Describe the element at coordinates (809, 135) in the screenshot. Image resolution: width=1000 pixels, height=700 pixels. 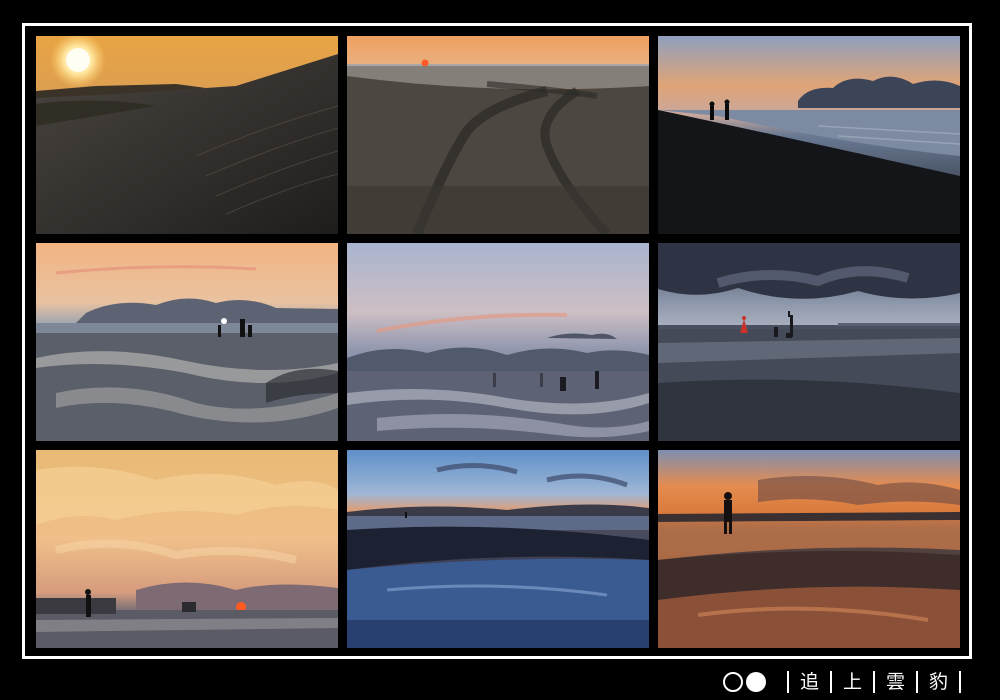
I see `photo-couple-walking-beach-dusk` at that location.